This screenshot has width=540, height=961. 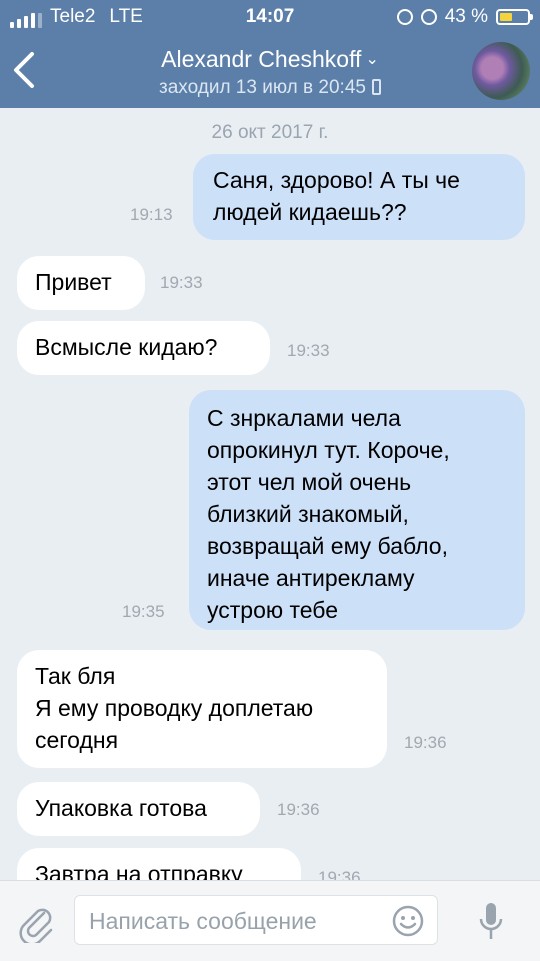 What do you see at coordinates (143, 611) in the screenshot?
I see `message-time: 19:35` at bounding box center [143, 611].